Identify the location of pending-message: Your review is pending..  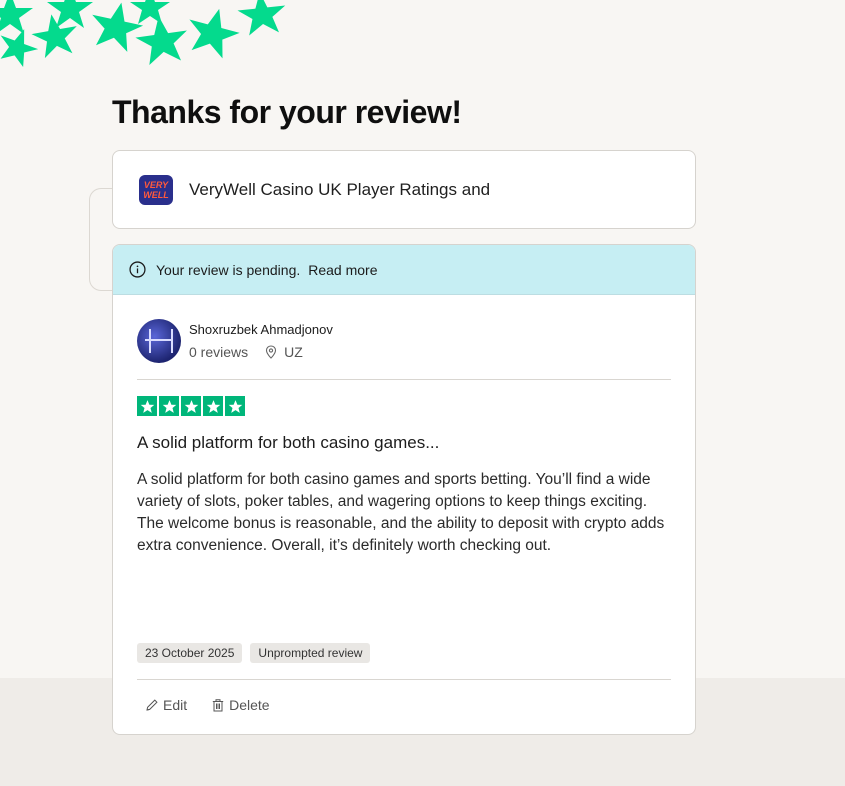
(228, 269).